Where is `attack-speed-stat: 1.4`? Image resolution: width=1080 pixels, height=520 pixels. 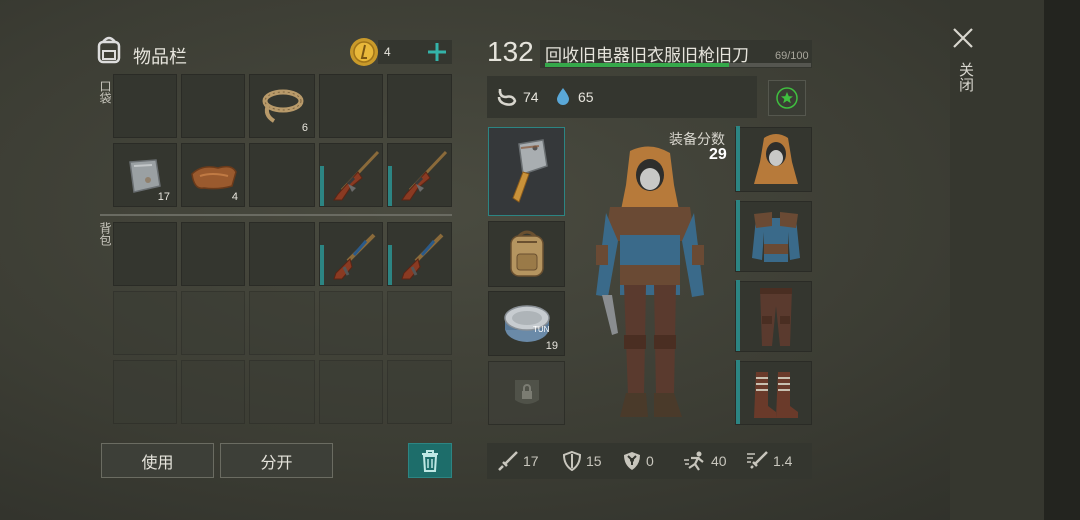
attack-speed-stat: 1.4 is located at coordinates (768, 461).